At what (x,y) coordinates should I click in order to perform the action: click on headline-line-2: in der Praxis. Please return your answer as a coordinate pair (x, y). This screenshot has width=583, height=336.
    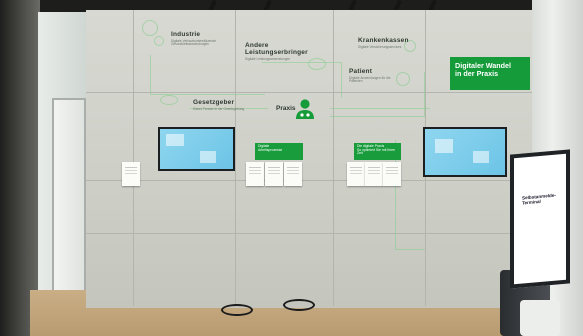
    Looking at the image, I should click on (477, 74).